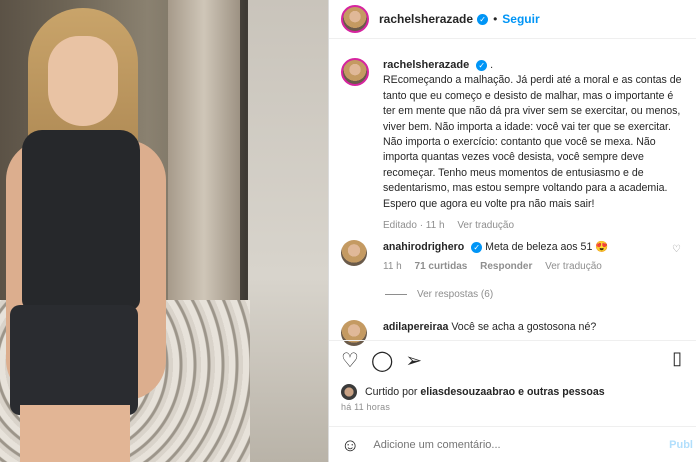 This screenshot has width=696, height=463. What do you see at coordinates (561, 392) in the screenshot?
I see `liked-suffix: e outras pessoas` at bounding box center [561, 392].